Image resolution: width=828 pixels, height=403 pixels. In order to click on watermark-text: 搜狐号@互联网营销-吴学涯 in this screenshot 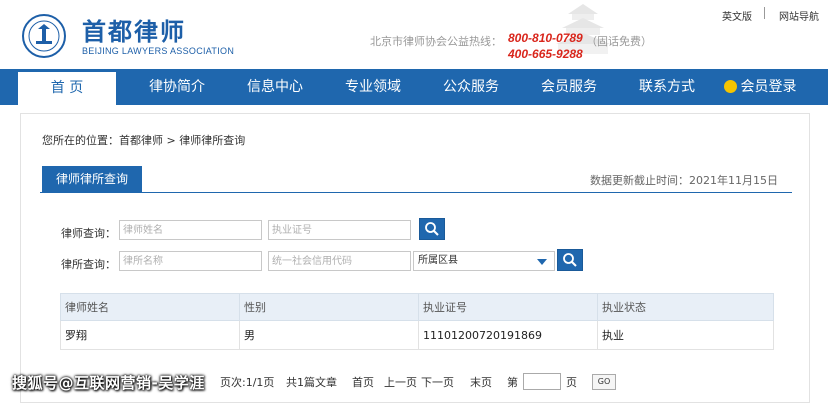, I will do `click(108, 383)`.